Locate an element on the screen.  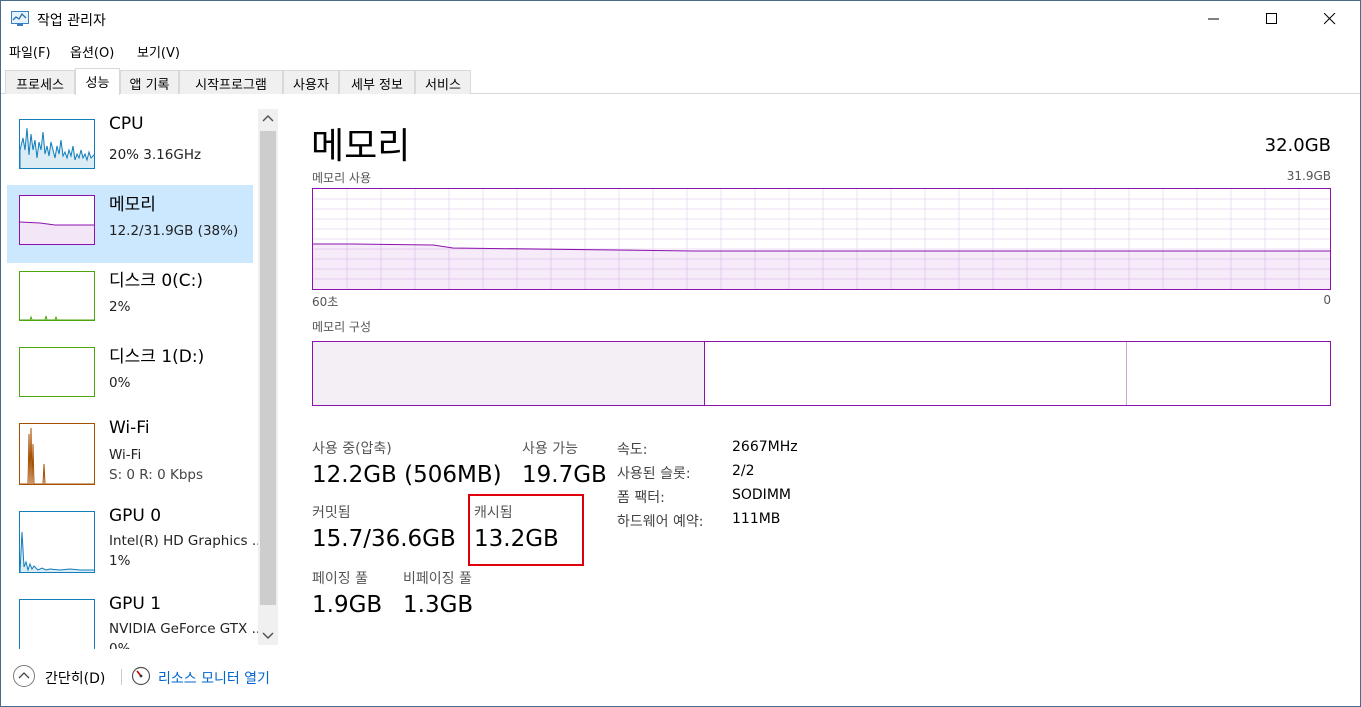
in-use-value: 12.2GB (506MB) is located at coordinates (407, 475).